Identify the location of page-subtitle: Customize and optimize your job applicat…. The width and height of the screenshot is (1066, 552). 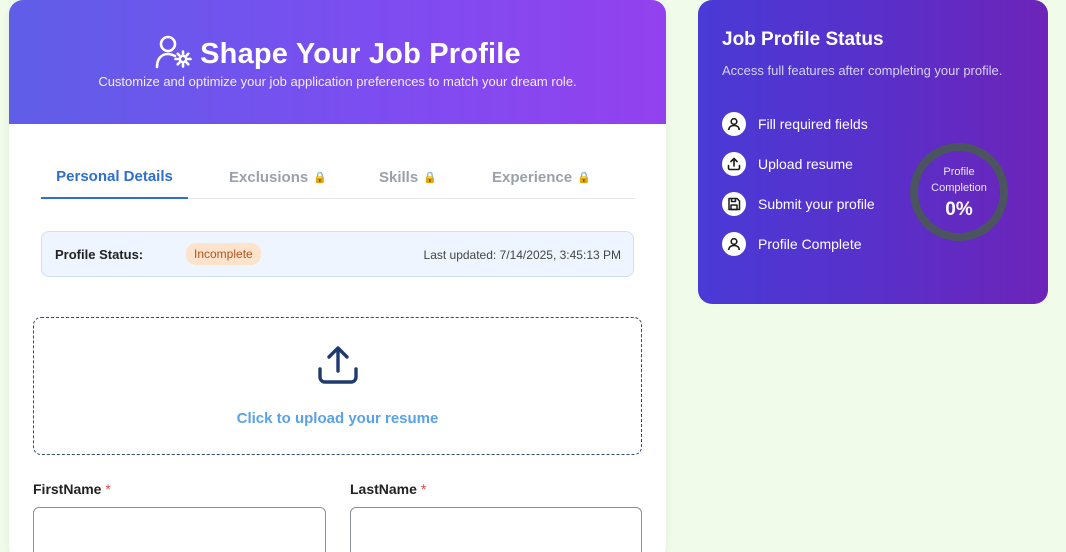
(337, 81).